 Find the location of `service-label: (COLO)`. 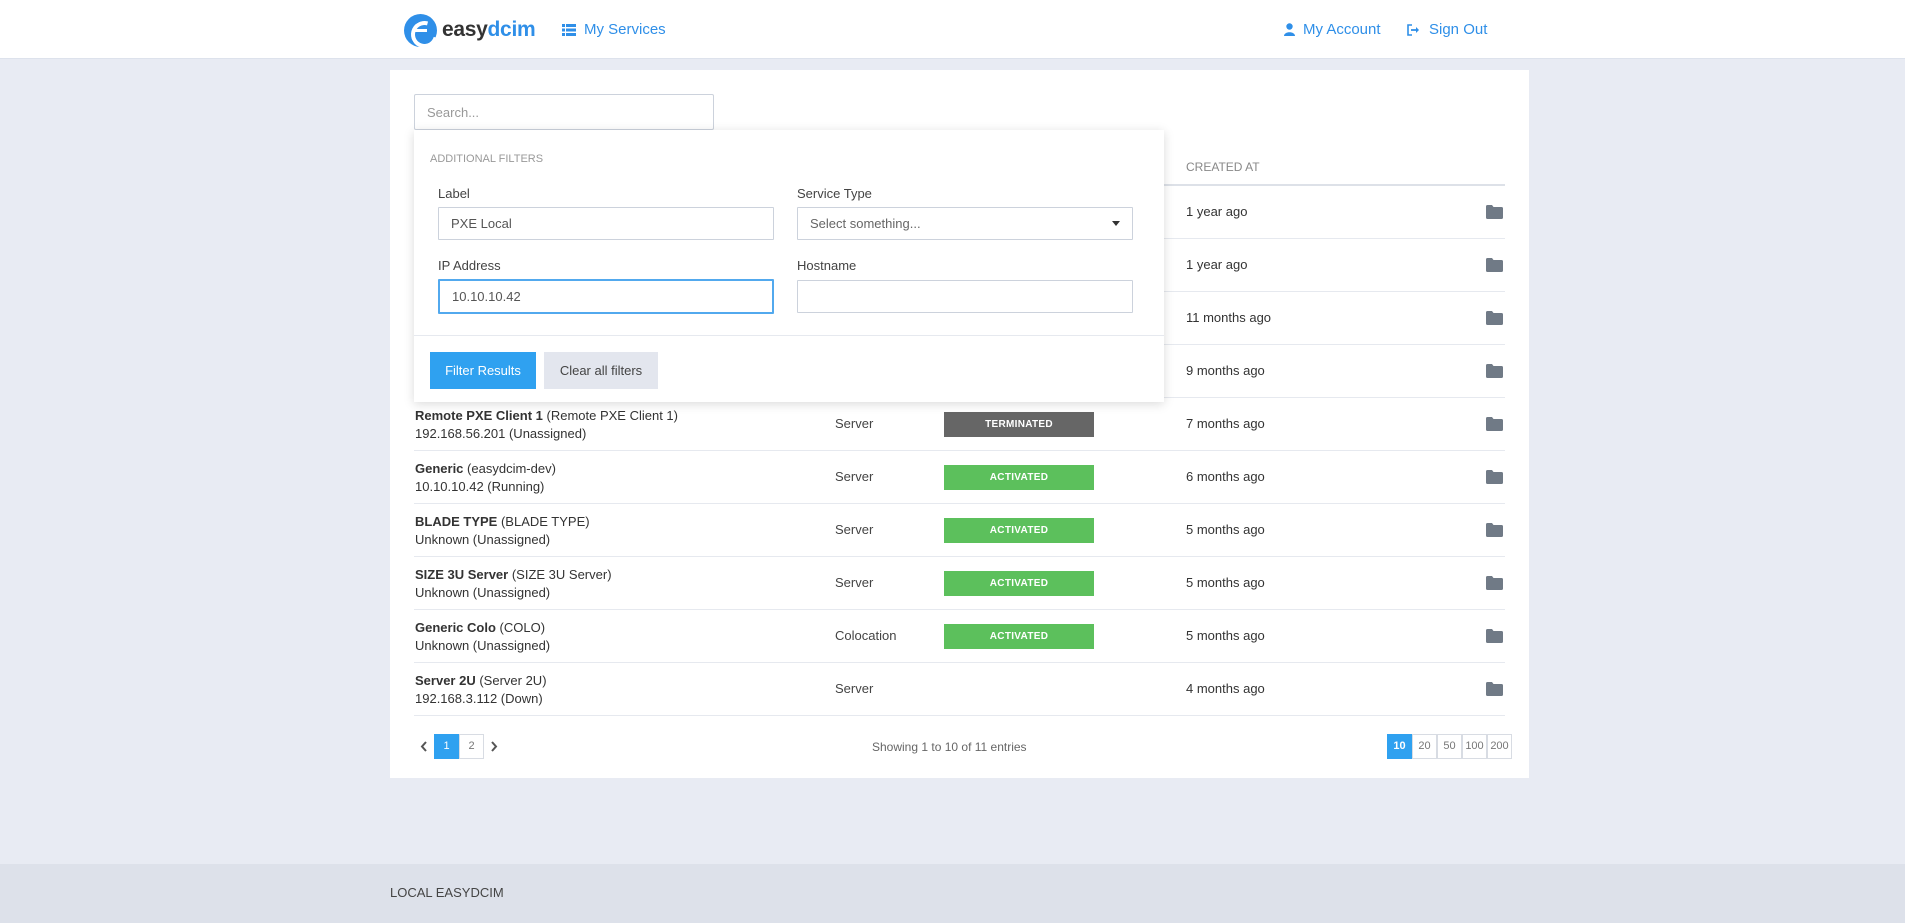

service-label: (COLO) is located at coordinates (522, 627).